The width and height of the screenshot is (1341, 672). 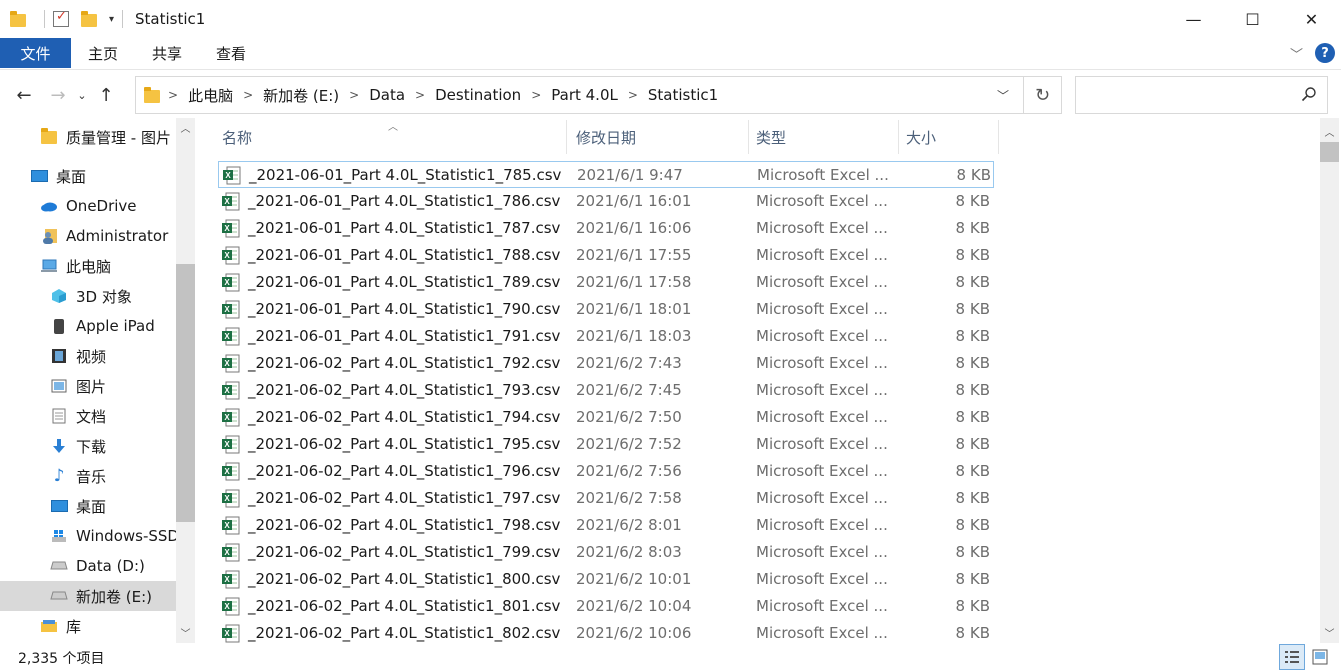 What do you see at coordinates (82, 95) in the screenshot?
I see `recent-locations-button: ⌄` at bounding box center [82, 95].